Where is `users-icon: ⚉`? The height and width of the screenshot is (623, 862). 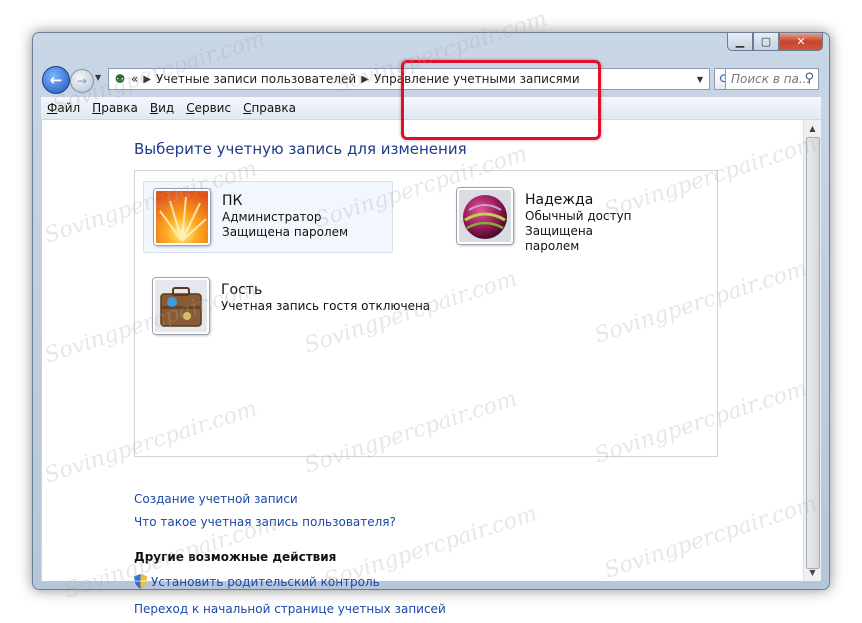
users-icon: ⚉ is located at coordinates (120, 79).